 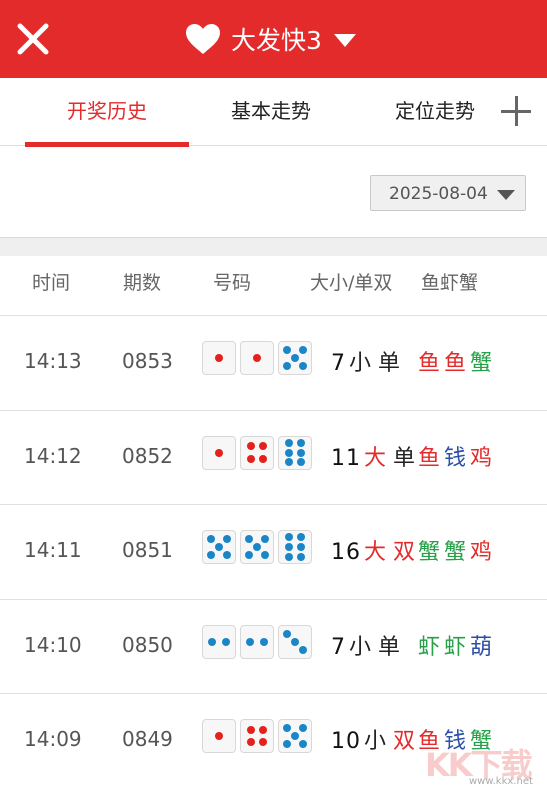 I want to click on column-header-fish-shrimp-crab: 鱼虾蟹, so click(x=450, y=283).